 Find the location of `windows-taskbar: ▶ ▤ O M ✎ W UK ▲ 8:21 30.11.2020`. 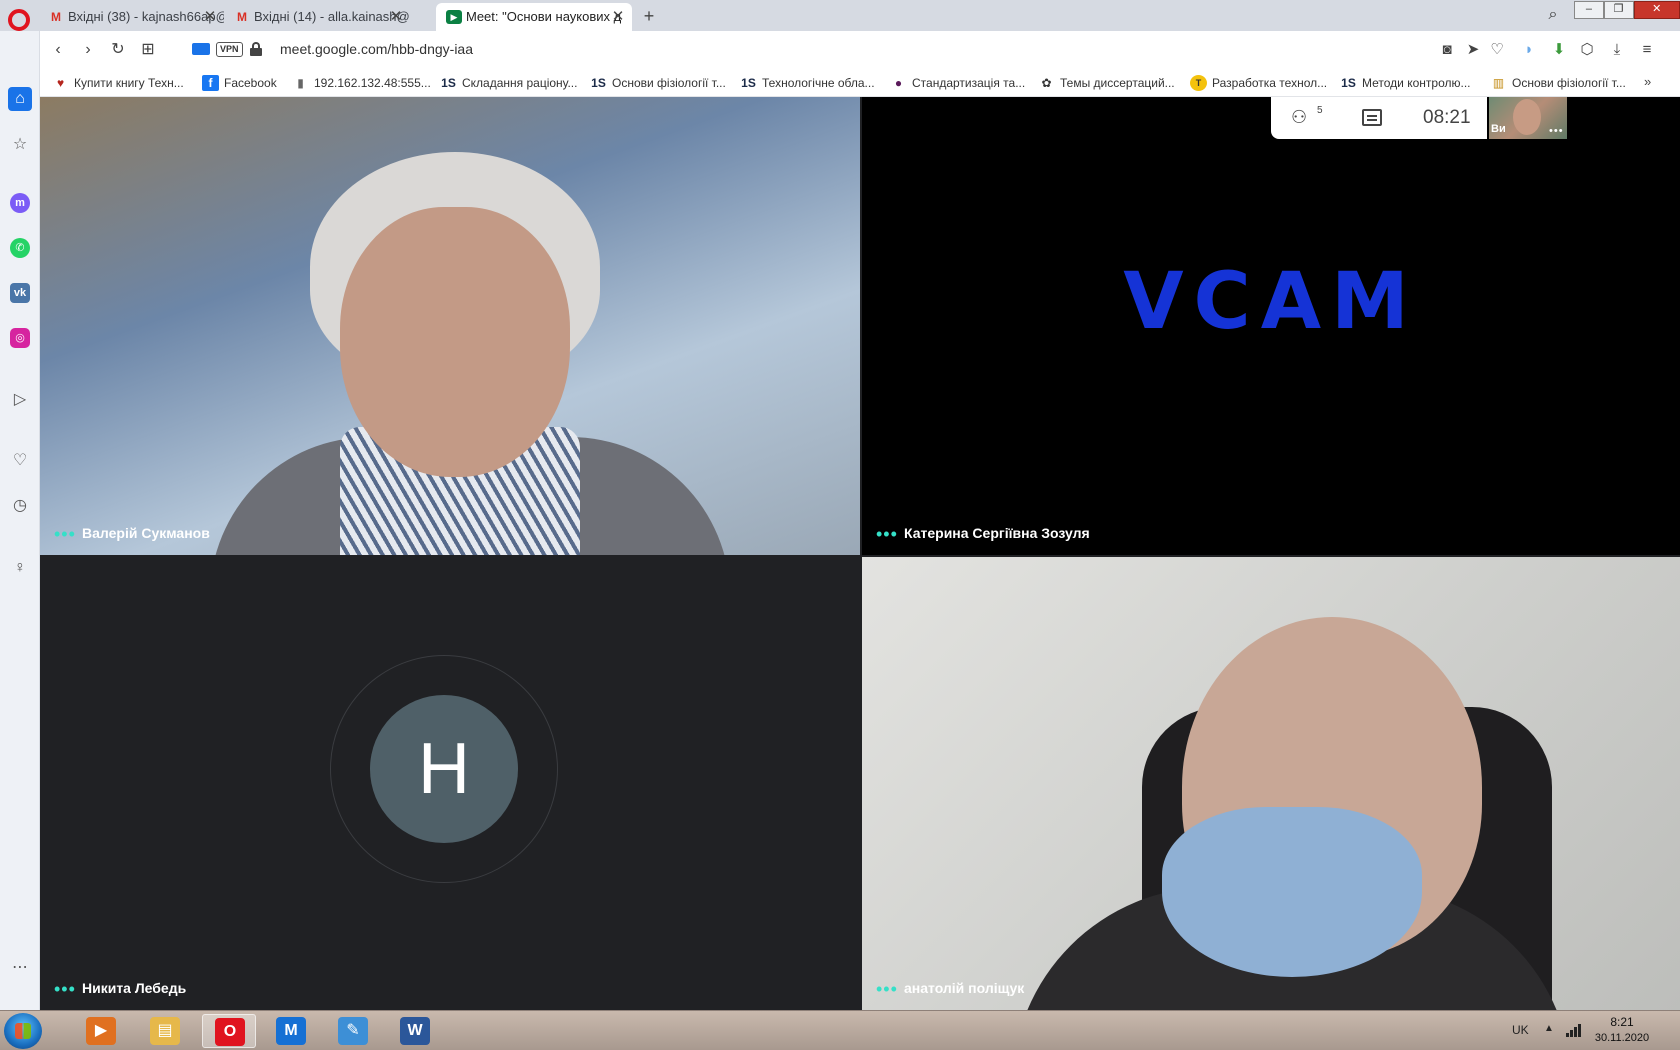

windows-taskbar: ▶ ▤ O M ✎ W UK ▲ 8:21 30.11.2020 is located at coordinates (840, 1030).